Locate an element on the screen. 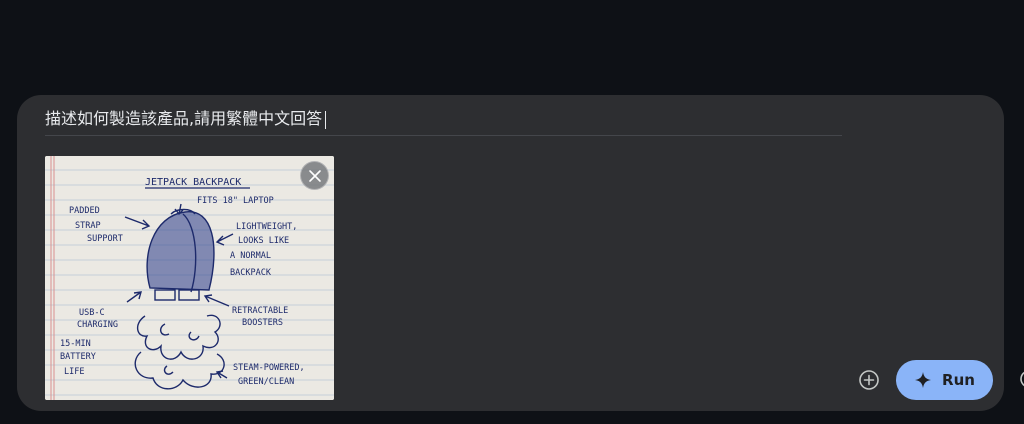  sketch-steam-label-1: STEAM-POWERED, is located at coordinates (269, 368).